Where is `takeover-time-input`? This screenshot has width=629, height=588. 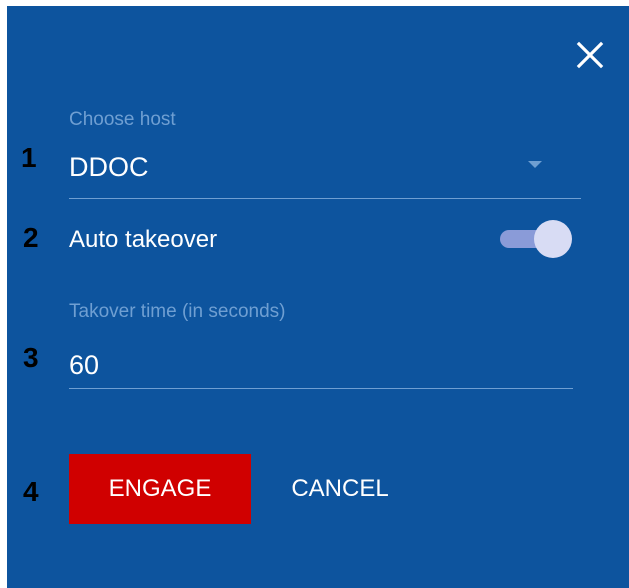
takeover-time-input is located at coordinates (321, 365).